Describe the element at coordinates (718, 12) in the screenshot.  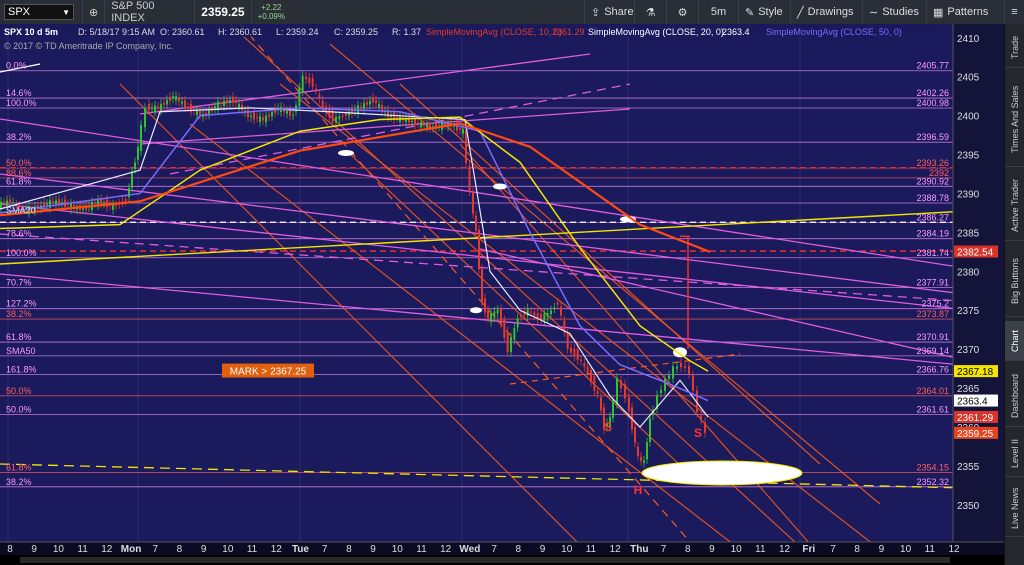
I see `timeframe-button: 5m` at that location.